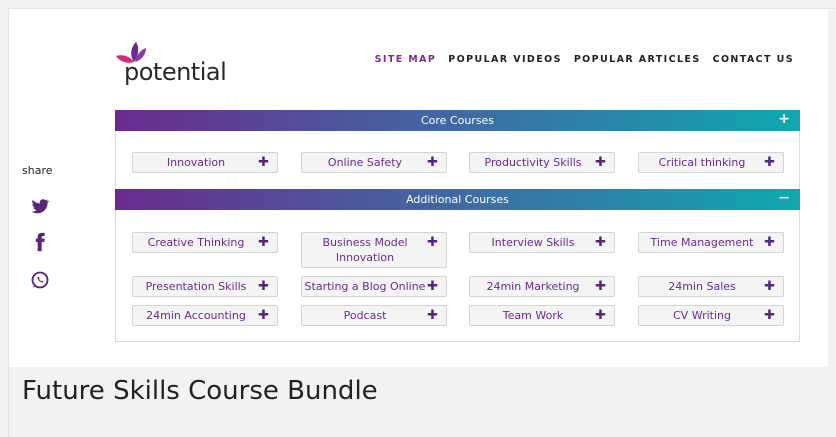  I want to click on course-presentation-skills: Presentation Skills ✚, so click(205, 286).